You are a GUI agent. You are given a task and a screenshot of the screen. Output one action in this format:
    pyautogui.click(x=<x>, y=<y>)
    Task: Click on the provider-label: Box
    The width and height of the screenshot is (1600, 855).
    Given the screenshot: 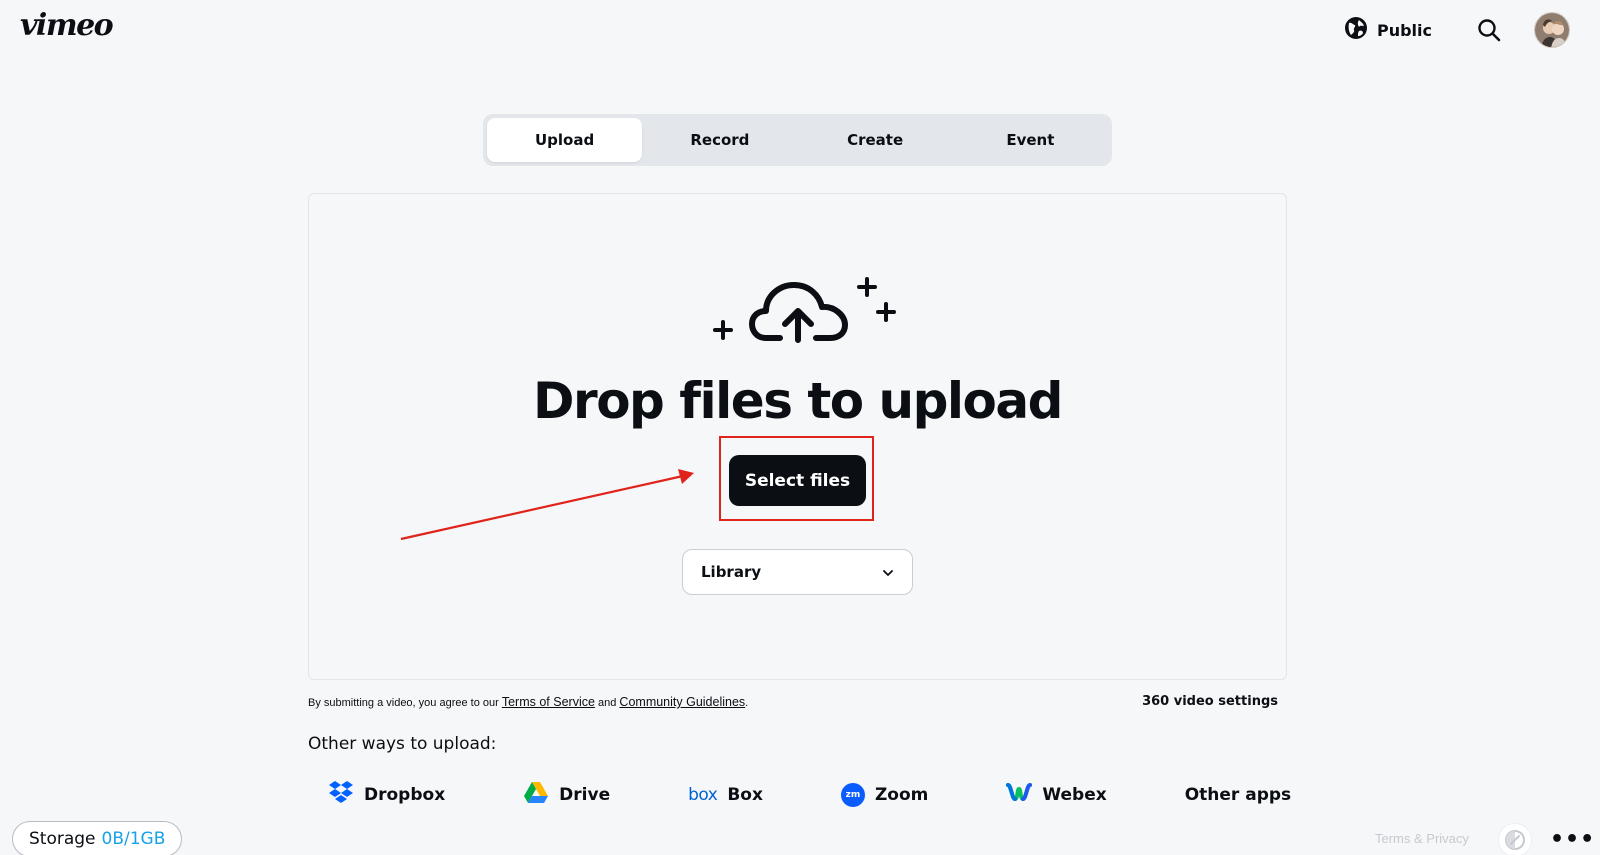 What is the action you would take?
    pyautogui.click(x=745, y=794)
    